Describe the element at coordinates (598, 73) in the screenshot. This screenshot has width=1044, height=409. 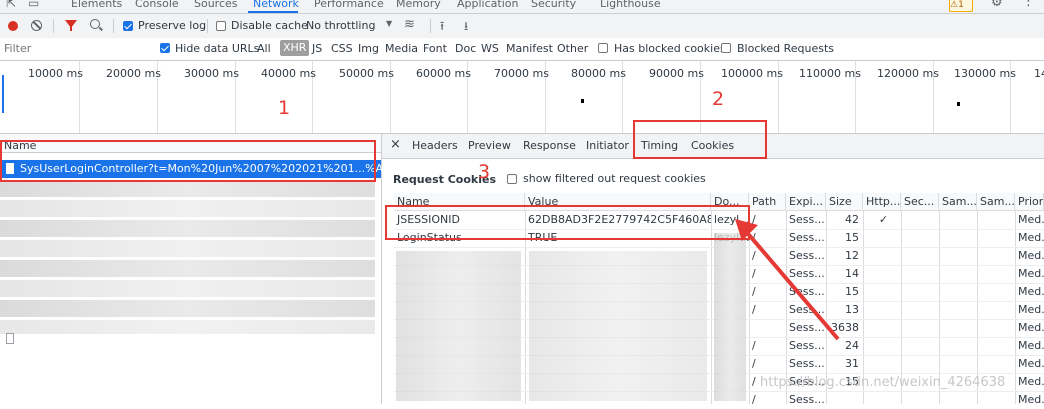
I see `timeline-tick: 80000 ms` at that location.